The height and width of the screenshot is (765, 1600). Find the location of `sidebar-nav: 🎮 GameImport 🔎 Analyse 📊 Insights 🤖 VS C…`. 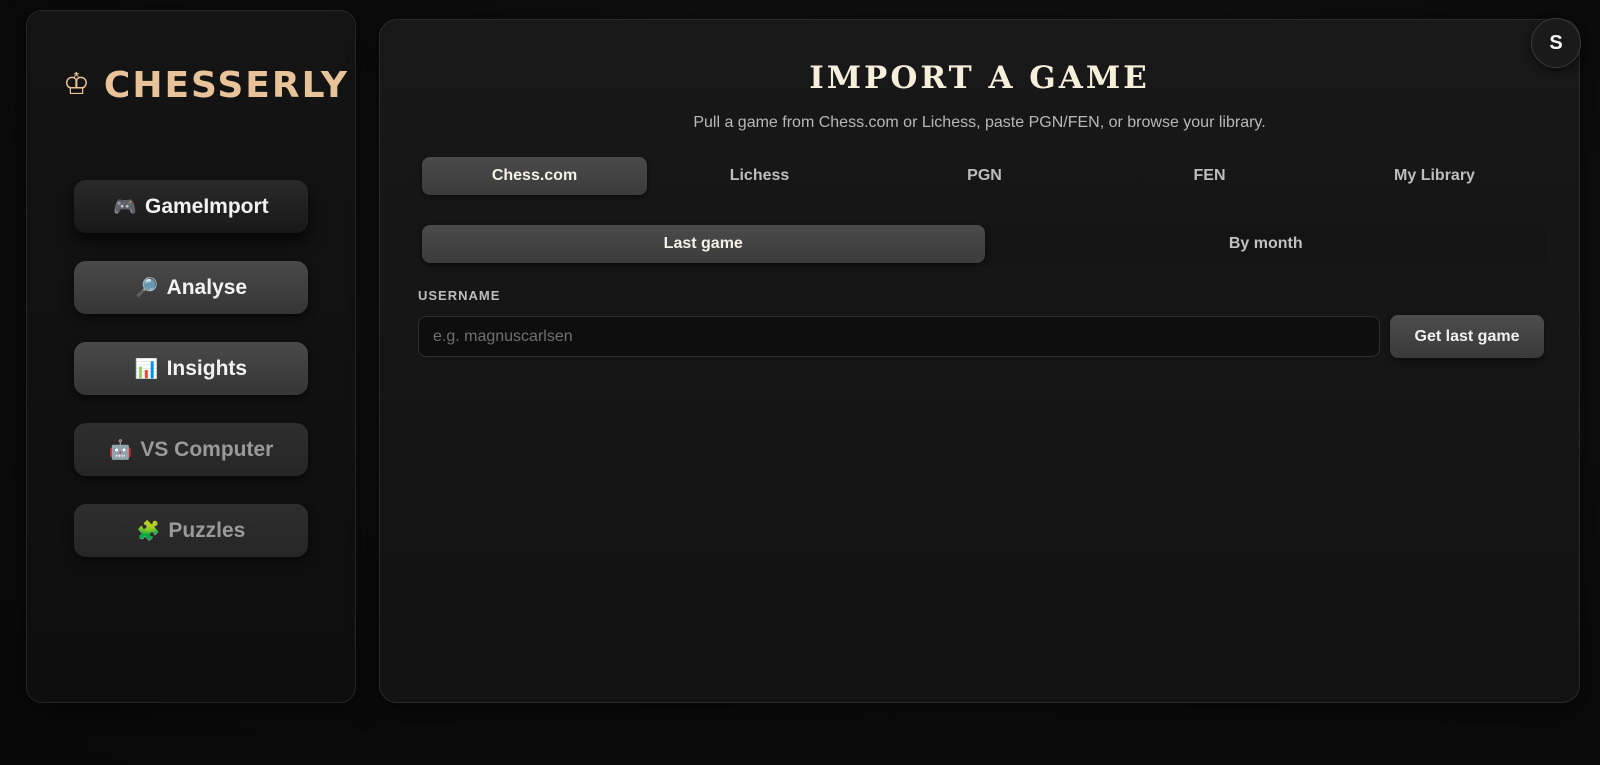

sidebar-nav: 🎮 GameImport 🔎 Analyse 📊 Insights 🤖 VS C… is located at coordinates (191, 382).